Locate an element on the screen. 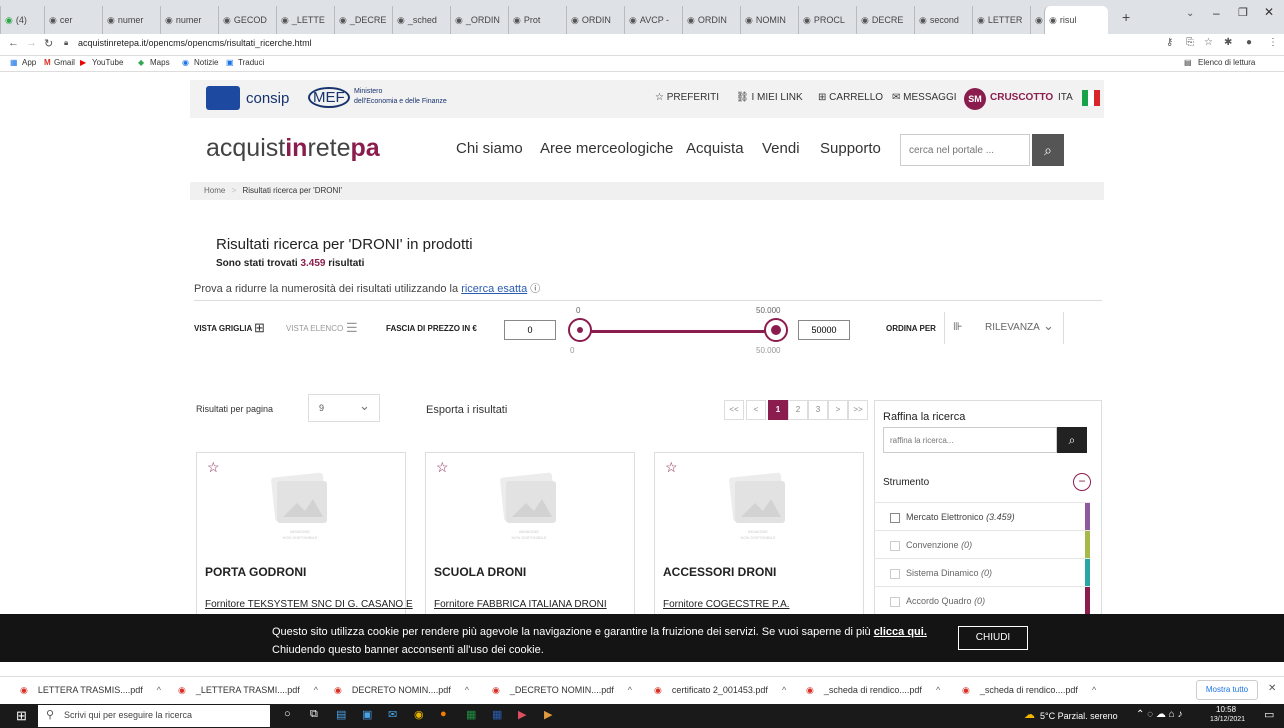 The height and width of the screenshot is (728, 1284). browser-tab: ◉ _ORDIN is located at coordinates (479, 20).